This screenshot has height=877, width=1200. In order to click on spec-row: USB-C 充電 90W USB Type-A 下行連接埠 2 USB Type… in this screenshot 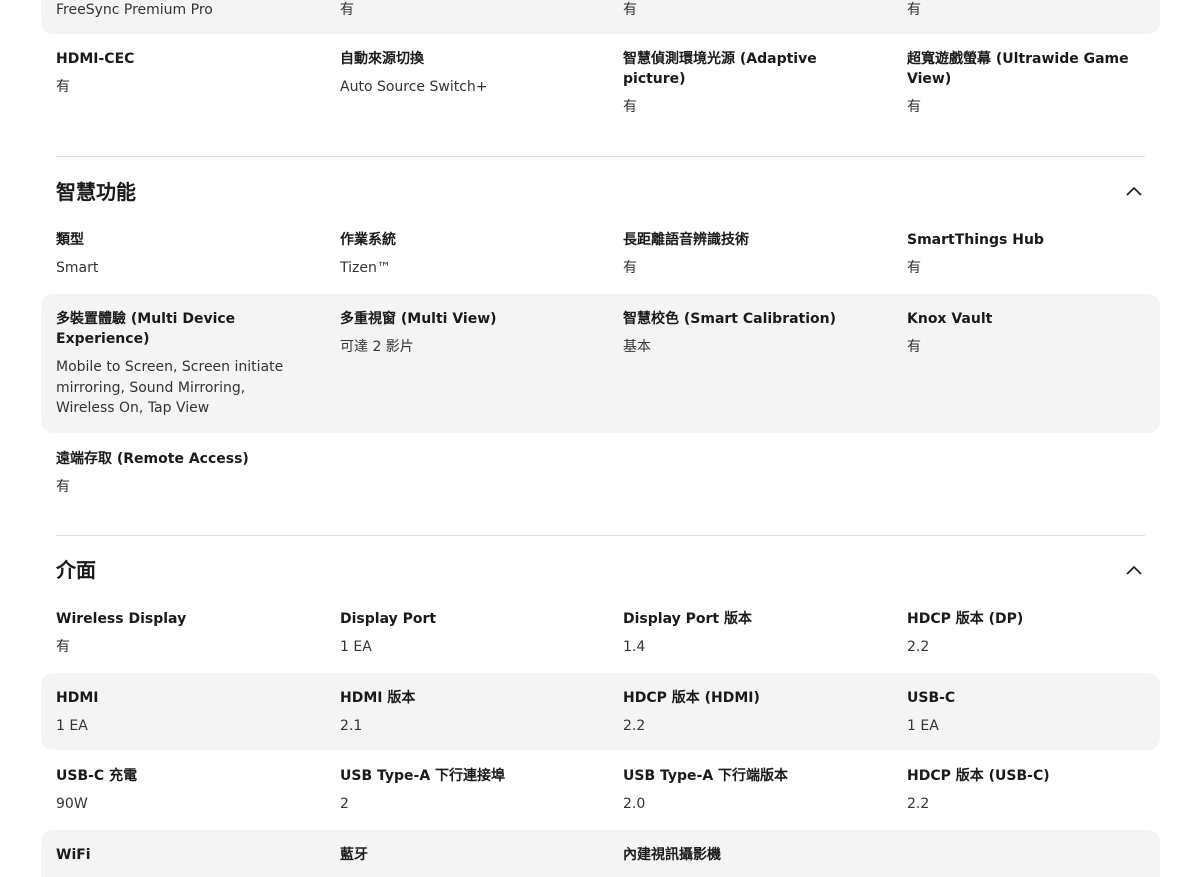, I will do `click(600, 790)`.